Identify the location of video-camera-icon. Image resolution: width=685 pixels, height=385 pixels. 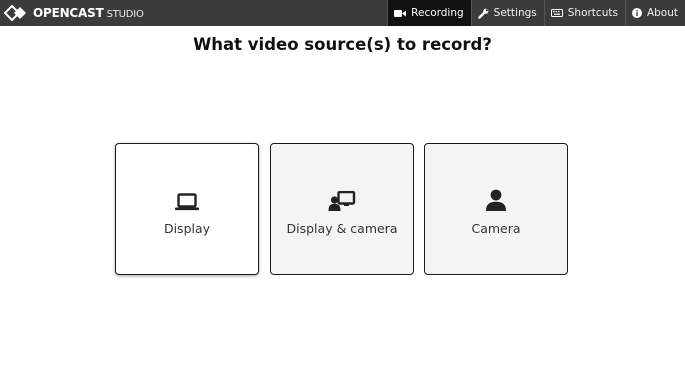
(400, 13).